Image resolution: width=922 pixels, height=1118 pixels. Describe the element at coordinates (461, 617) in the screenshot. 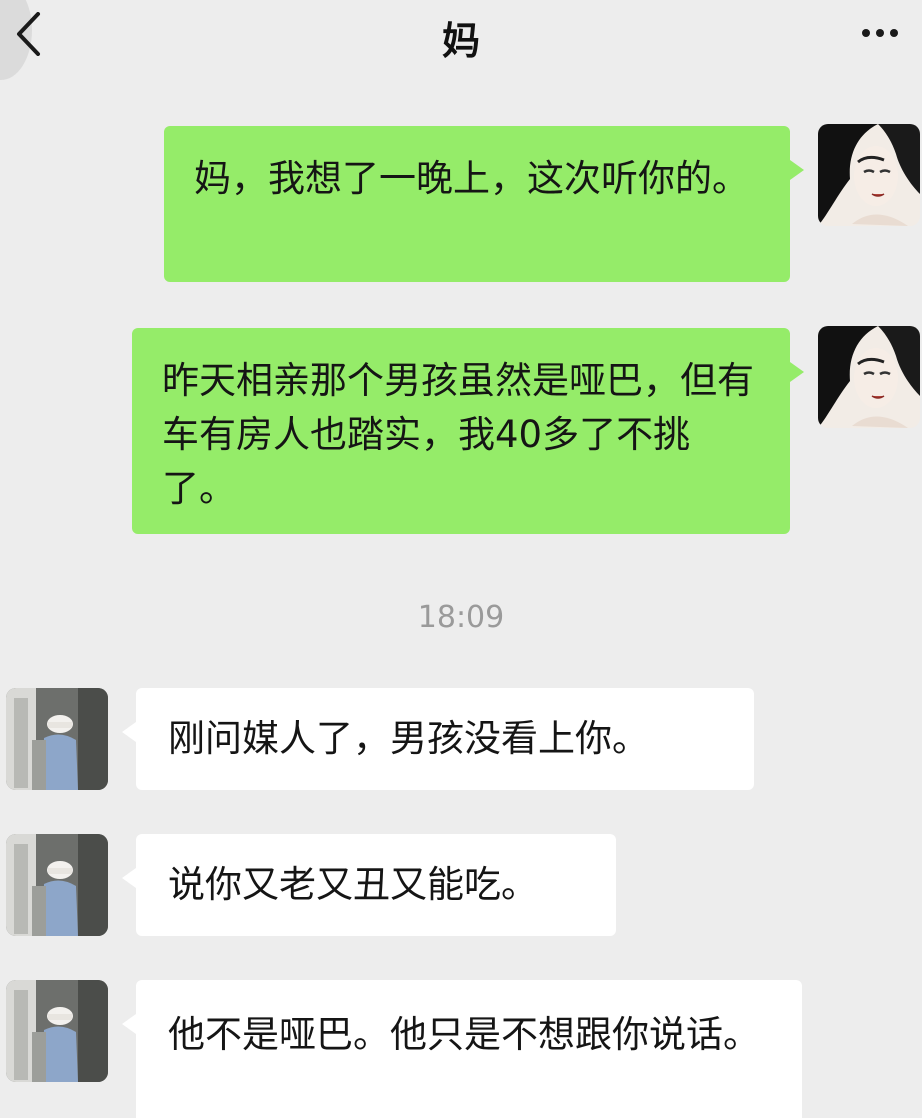

I see `message-timestamp: 18:09` at that location.